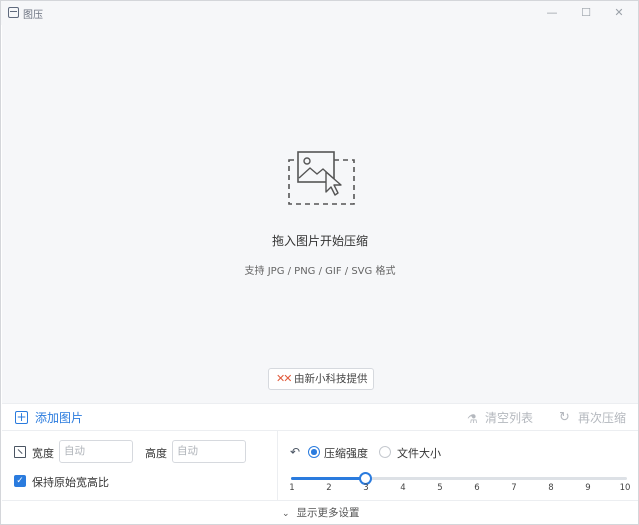 This screenshot has height=525, width=639. What do you see at coordinates (20, 481) in the screenshot?
I see `keep-ratio-checkbox: ✓` at bounding box center [20, 481].